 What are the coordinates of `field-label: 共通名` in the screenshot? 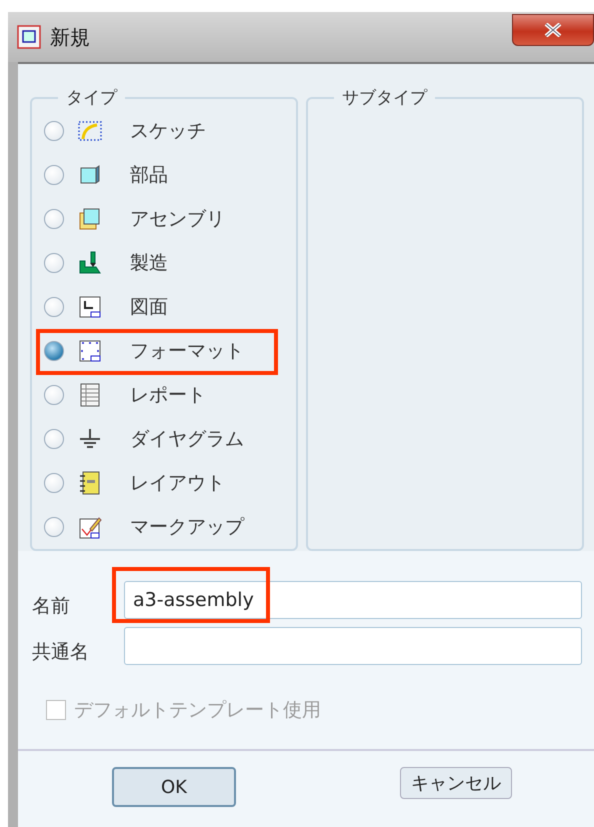 It's located at (61, 652).